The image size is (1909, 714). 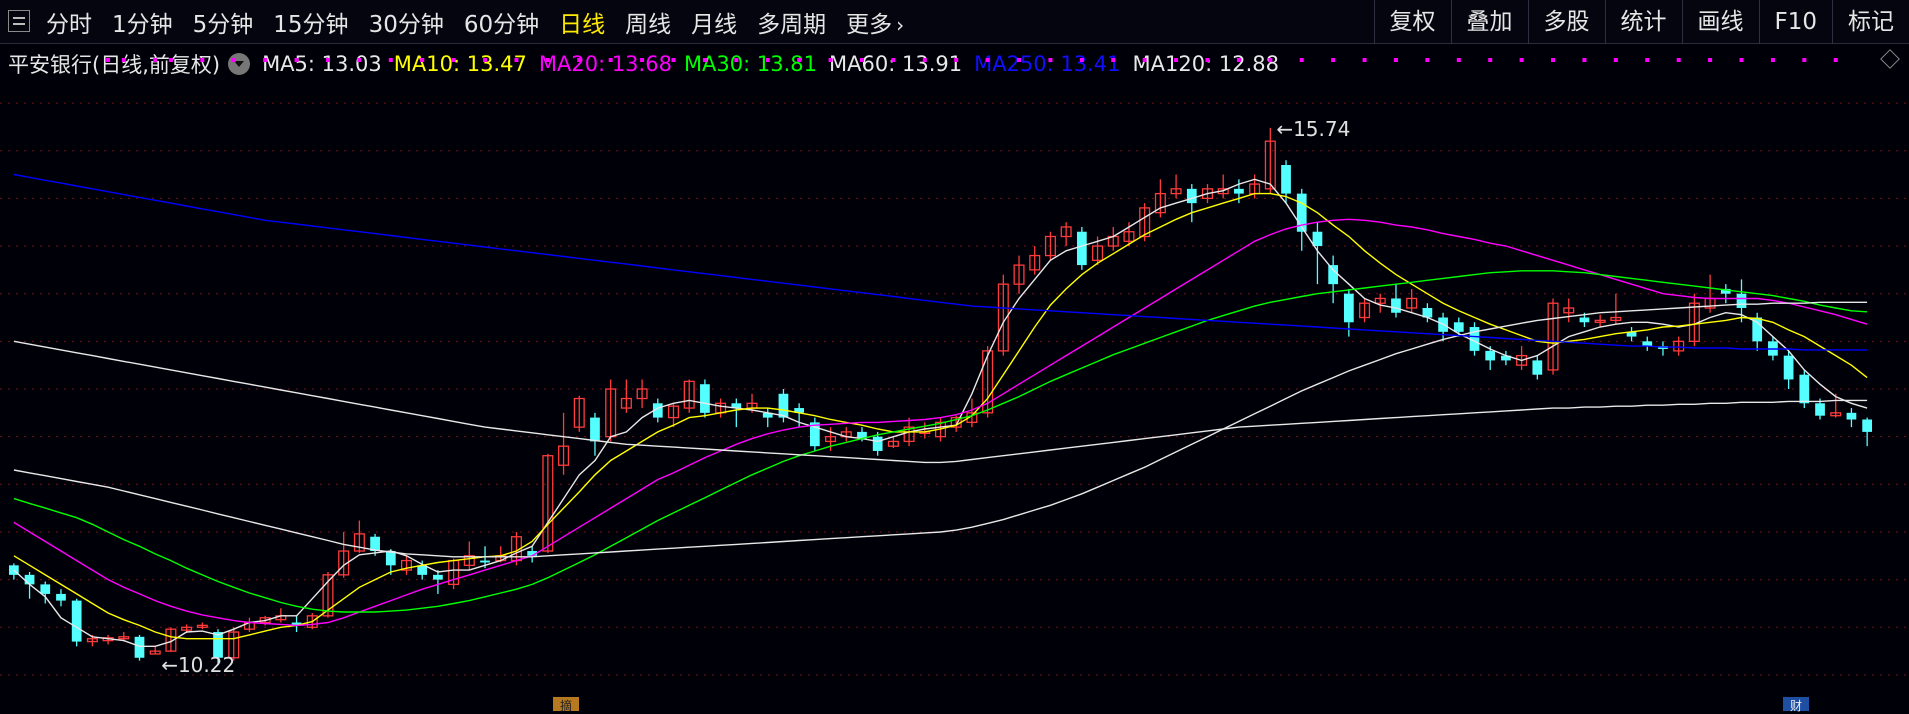 What do you see at coordinates (1412, 22) in the screenshot?
I see `adjust-button: 复权` at bounding box center [1412, 22].